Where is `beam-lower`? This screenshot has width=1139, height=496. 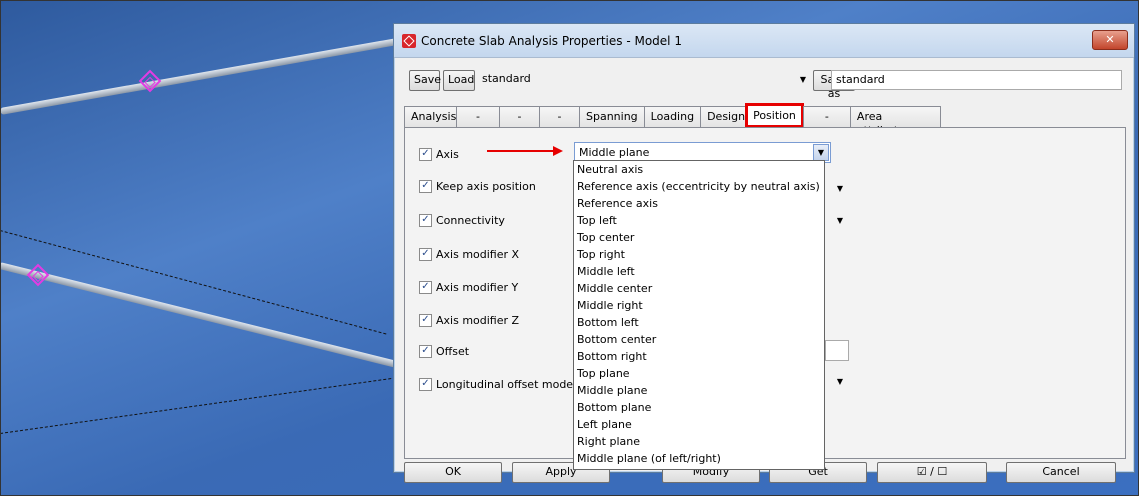
beam-lower is located at coordinates (204, 316).